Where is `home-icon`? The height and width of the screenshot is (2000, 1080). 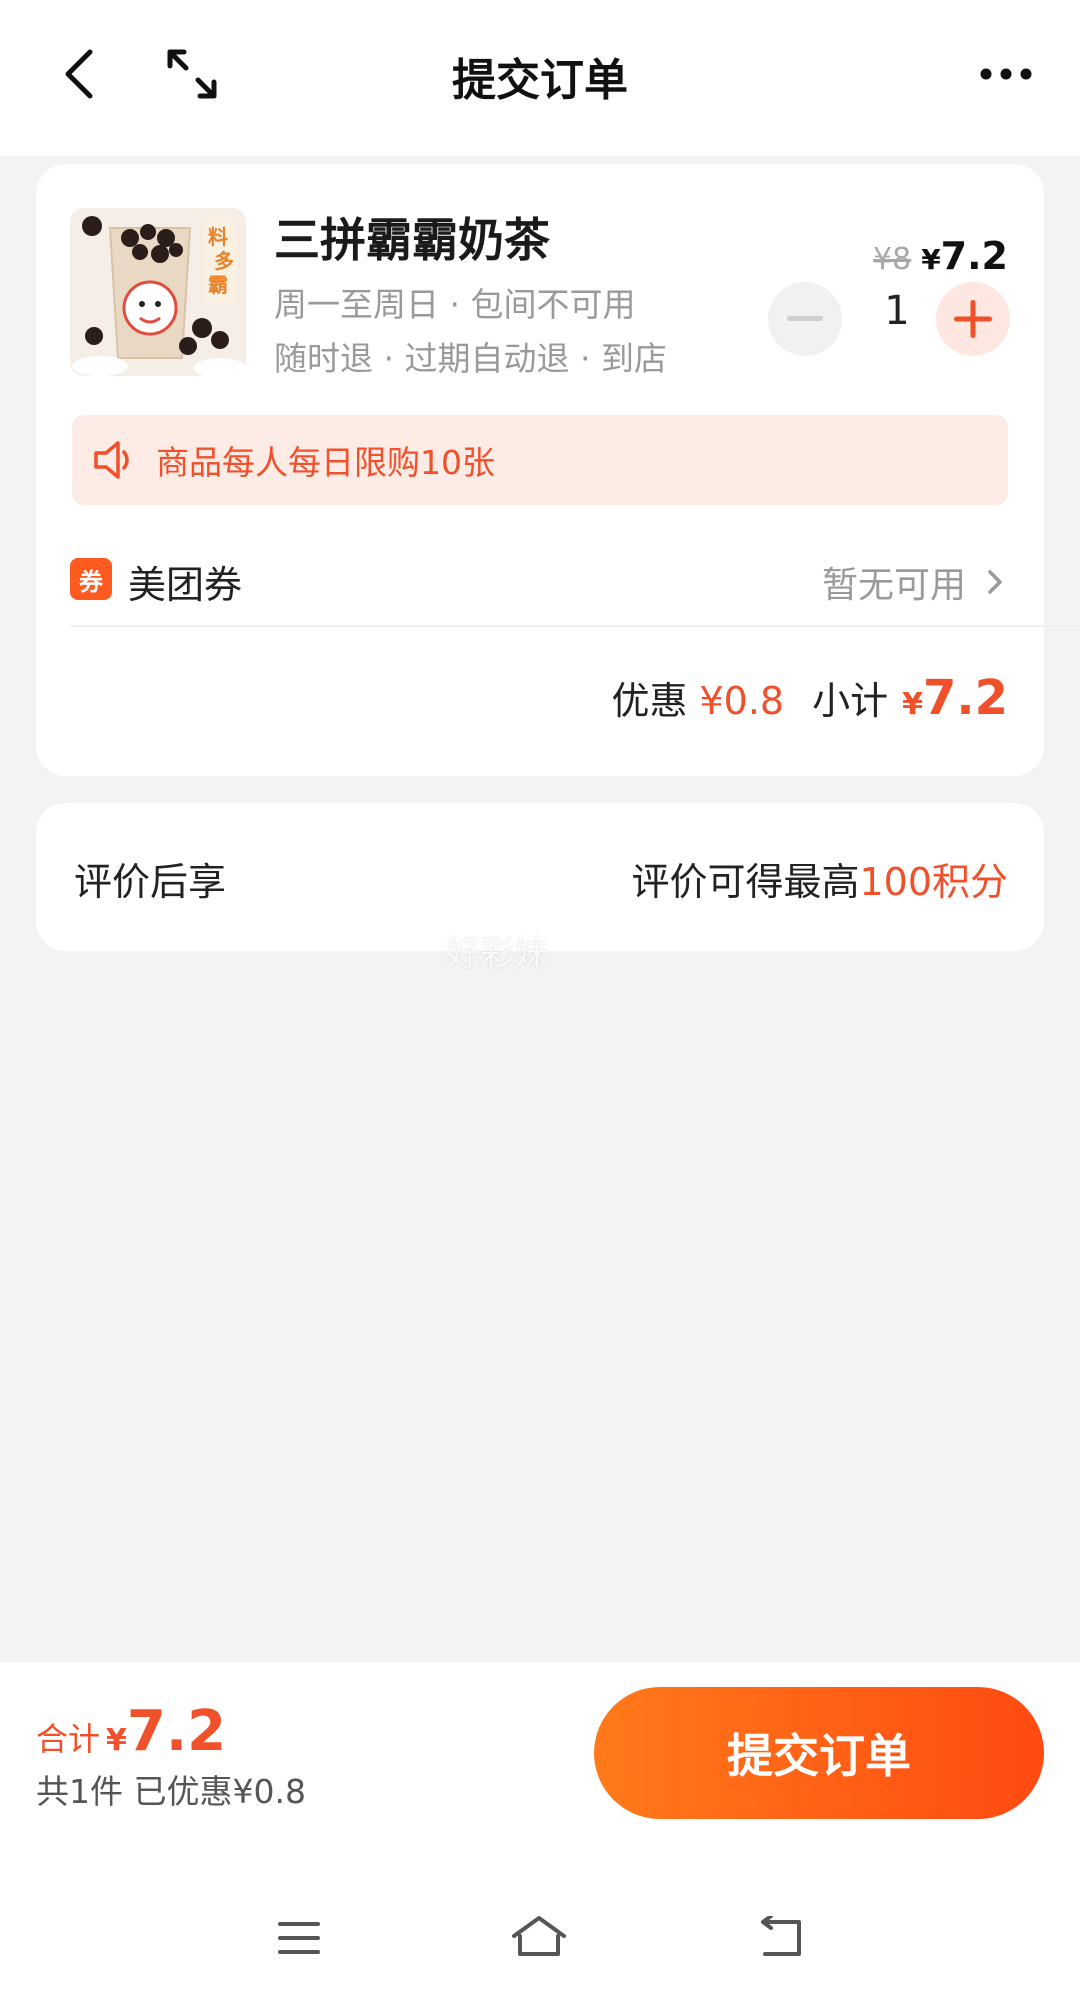
home-icon is located at coordinates (539, 1936).